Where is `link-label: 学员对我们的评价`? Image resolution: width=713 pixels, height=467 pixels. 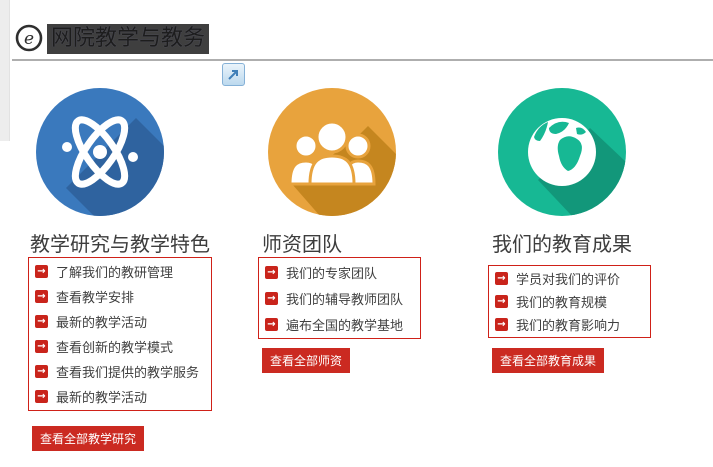
link-label: 学员对我们的评价 is located at coordinates (568, 278).